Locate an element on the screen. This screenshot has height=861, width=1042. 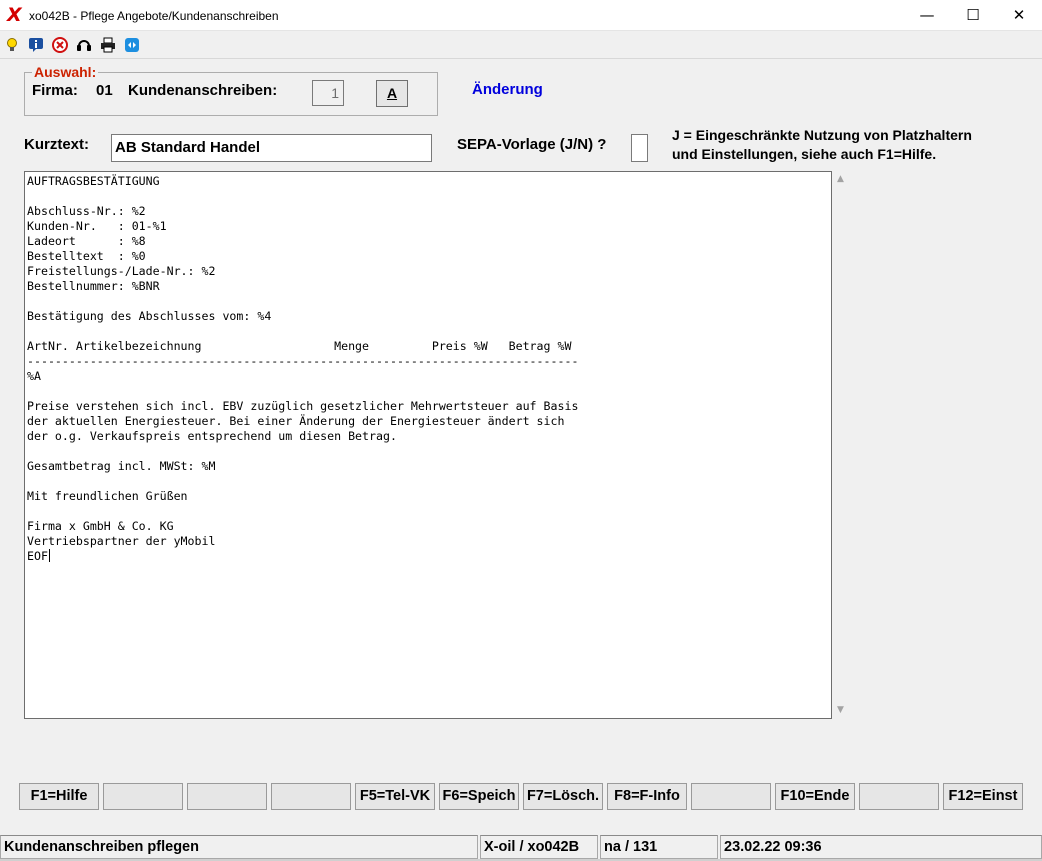
f12-settings-button: F12=Einst is located at coordinates (983, 796).